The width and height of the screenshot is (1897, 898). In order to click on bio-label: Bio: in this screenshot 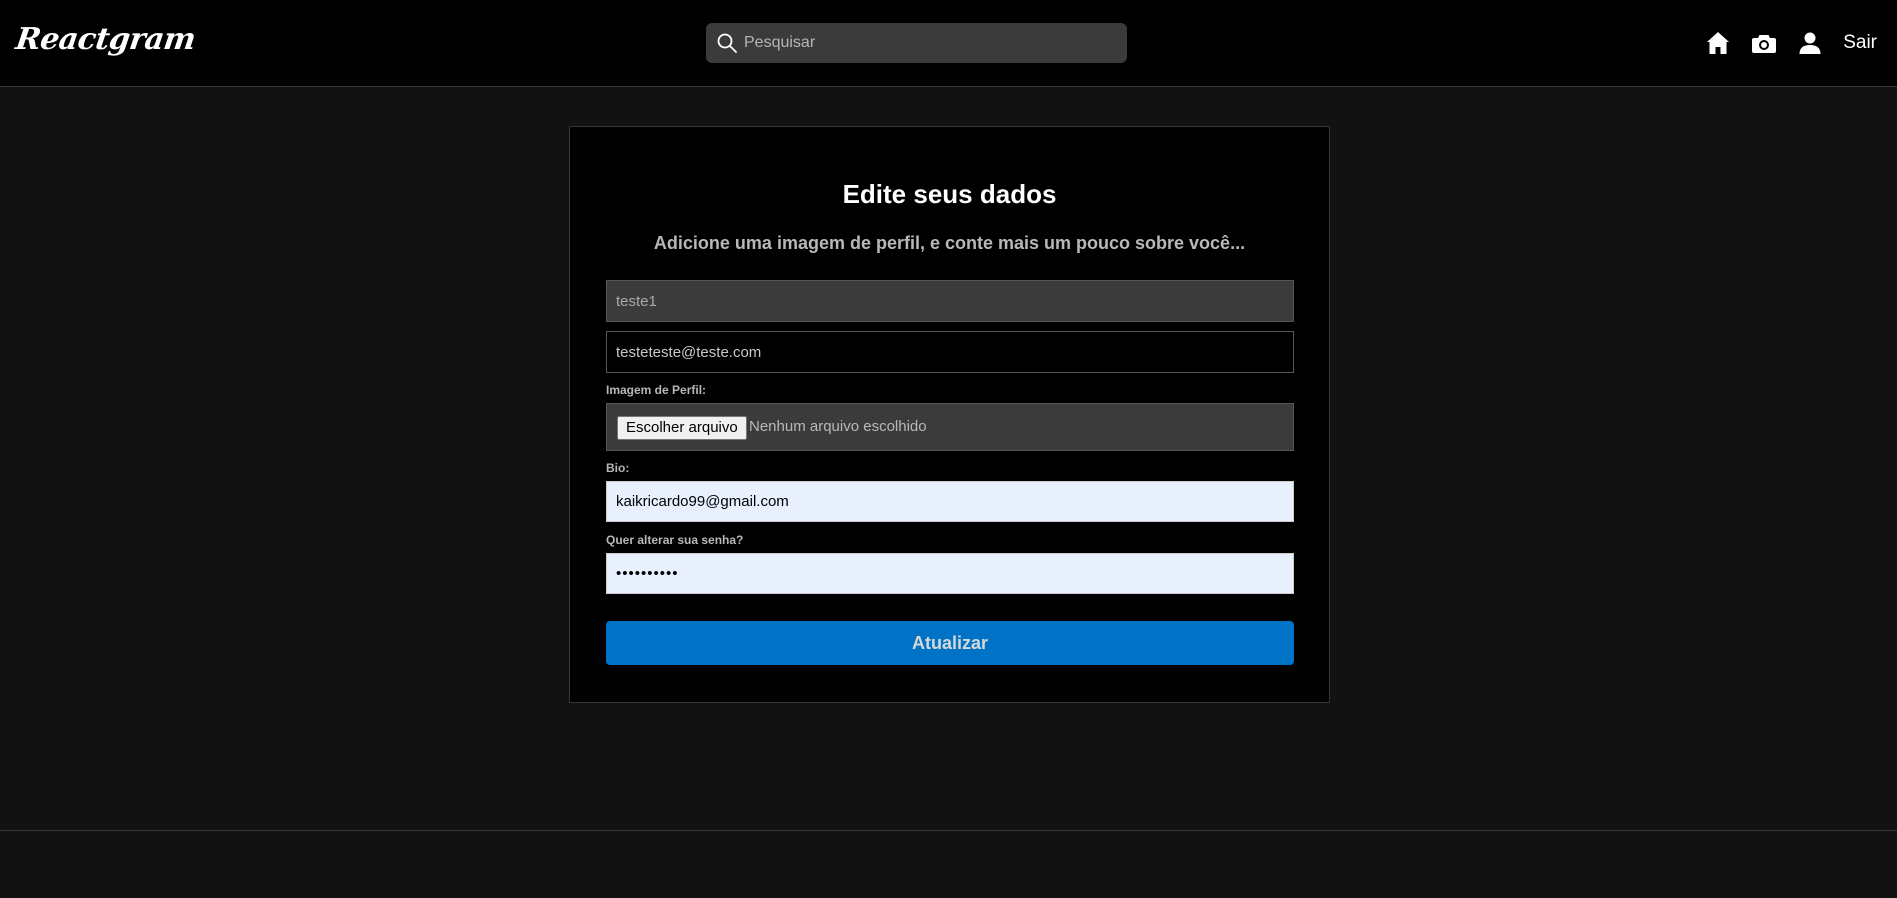, I will do `click(618, 468)`.